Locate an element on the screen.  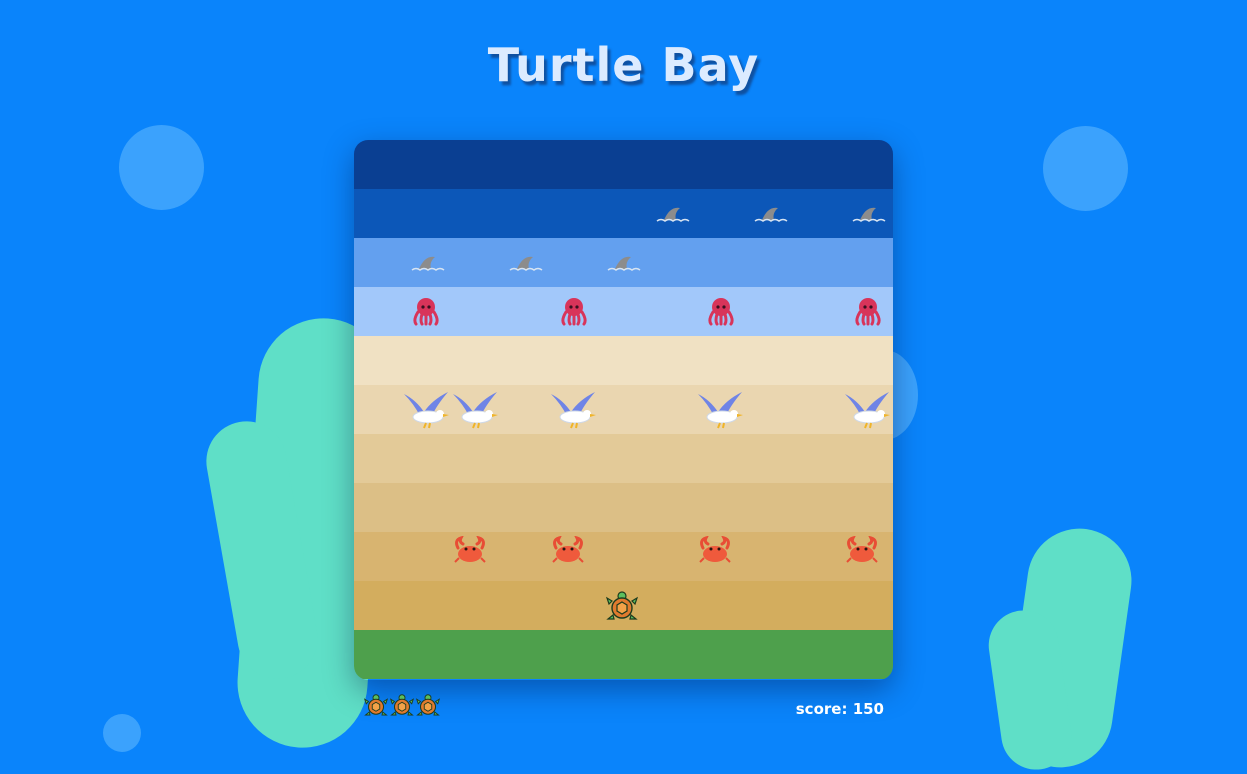
score-display: score: 150 is located at coordinates (840, 709).